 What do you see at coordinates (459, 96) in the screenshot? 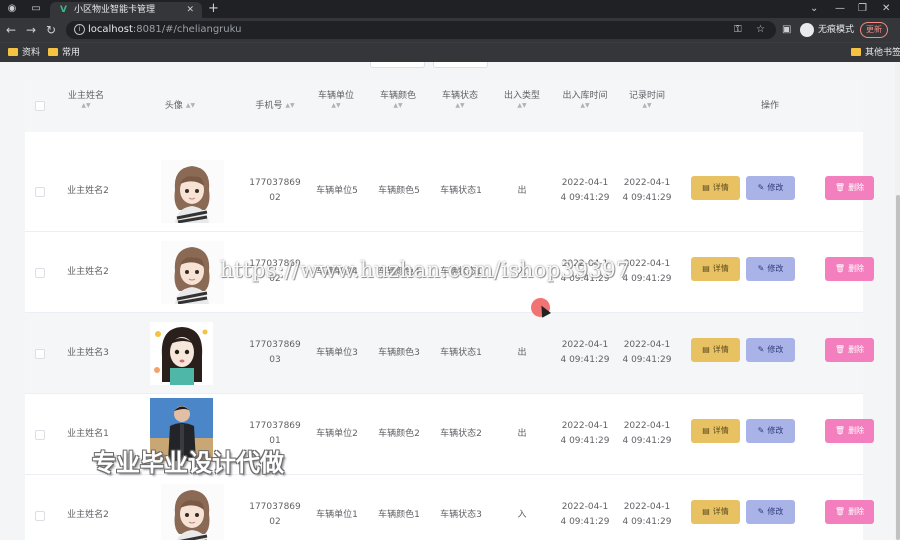
I see `header-label: 车辆状态` at bounding box center [459, 96].